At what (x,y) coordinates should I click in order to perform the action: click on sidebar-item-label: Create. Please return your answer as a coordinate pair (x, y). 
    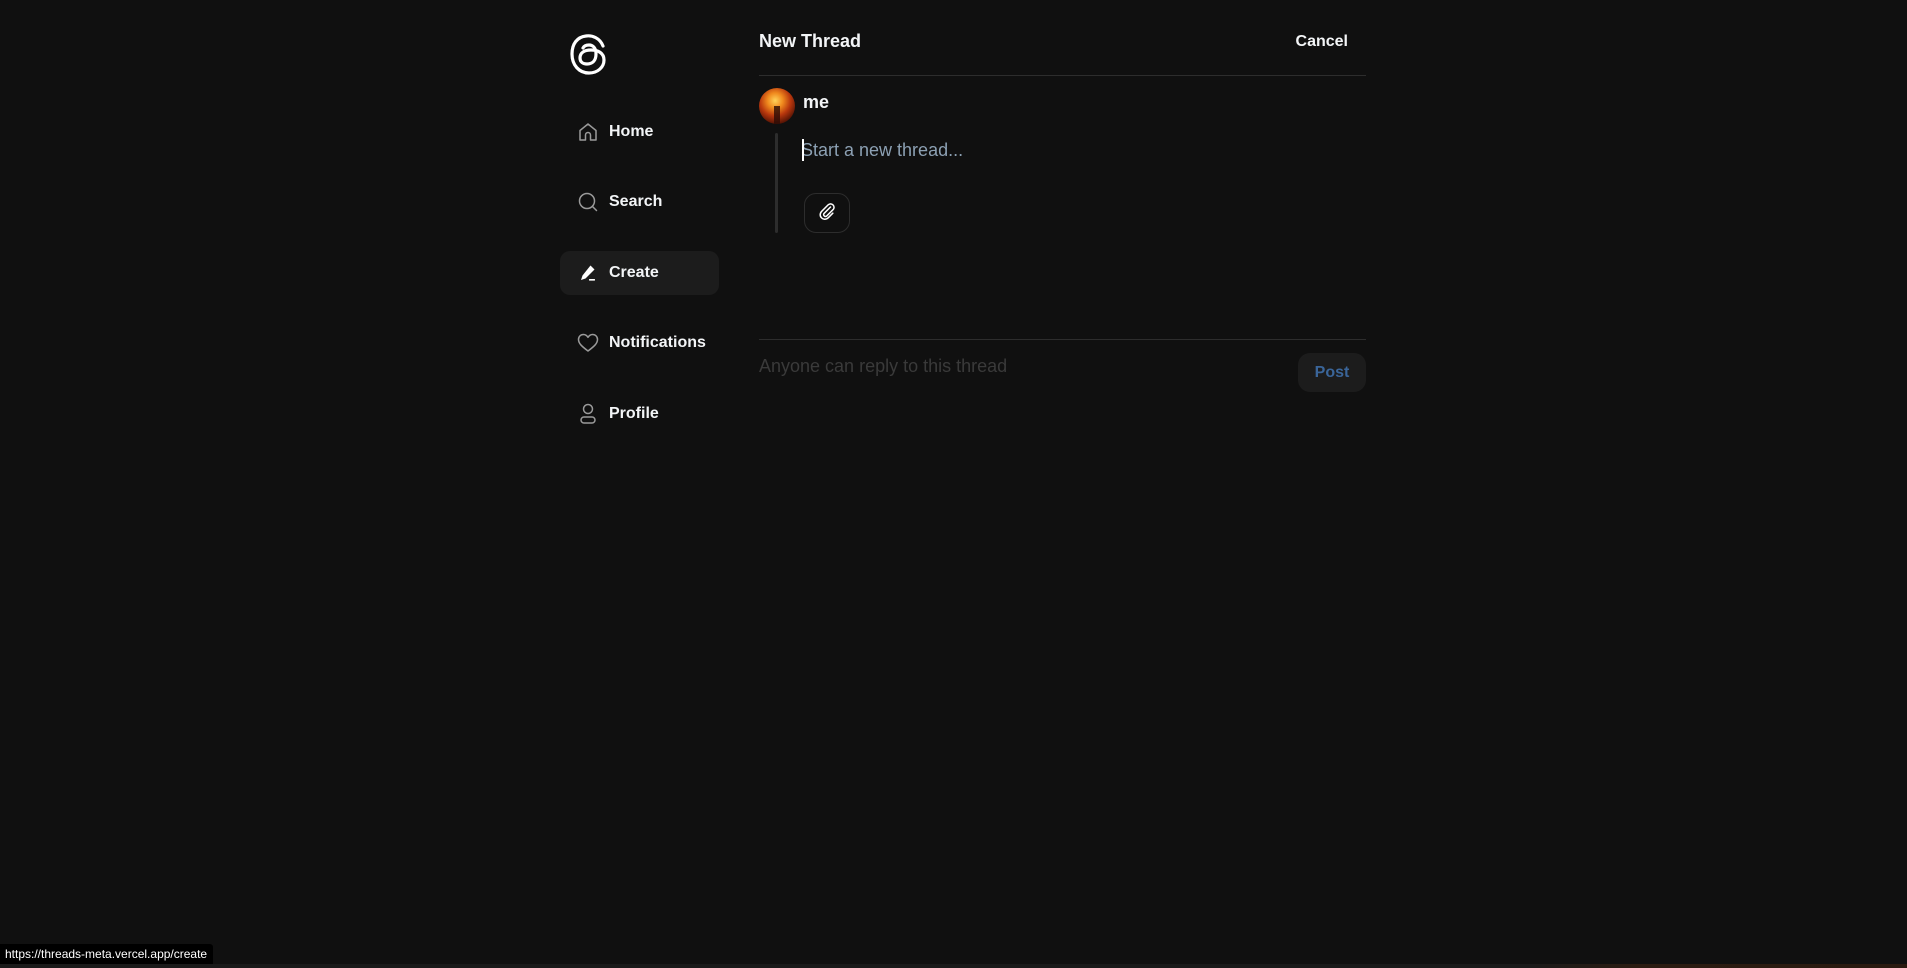
    Looking at the image, I should click on (634, 272).